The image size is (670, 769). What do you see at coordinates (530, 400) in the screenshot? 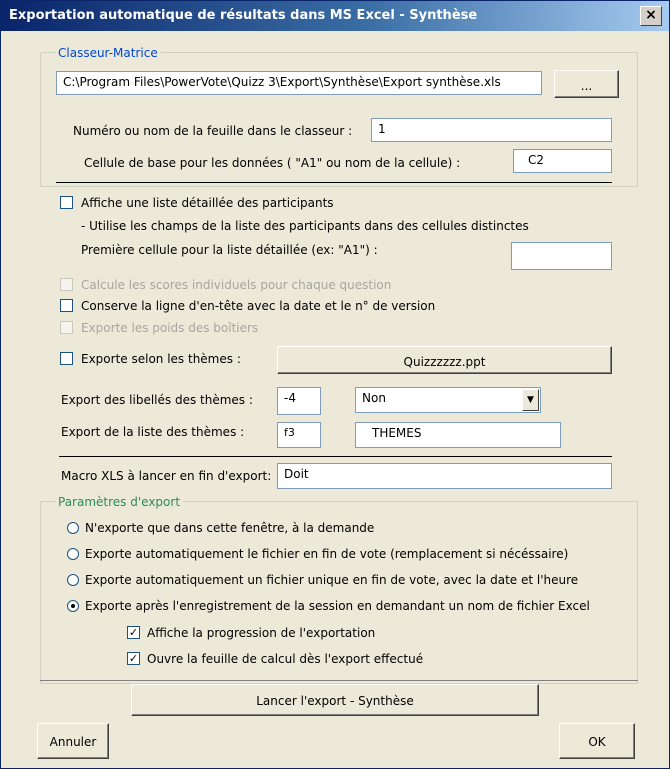
I see `chevron-down-icon: ▼` at bounding box center [530, 400].